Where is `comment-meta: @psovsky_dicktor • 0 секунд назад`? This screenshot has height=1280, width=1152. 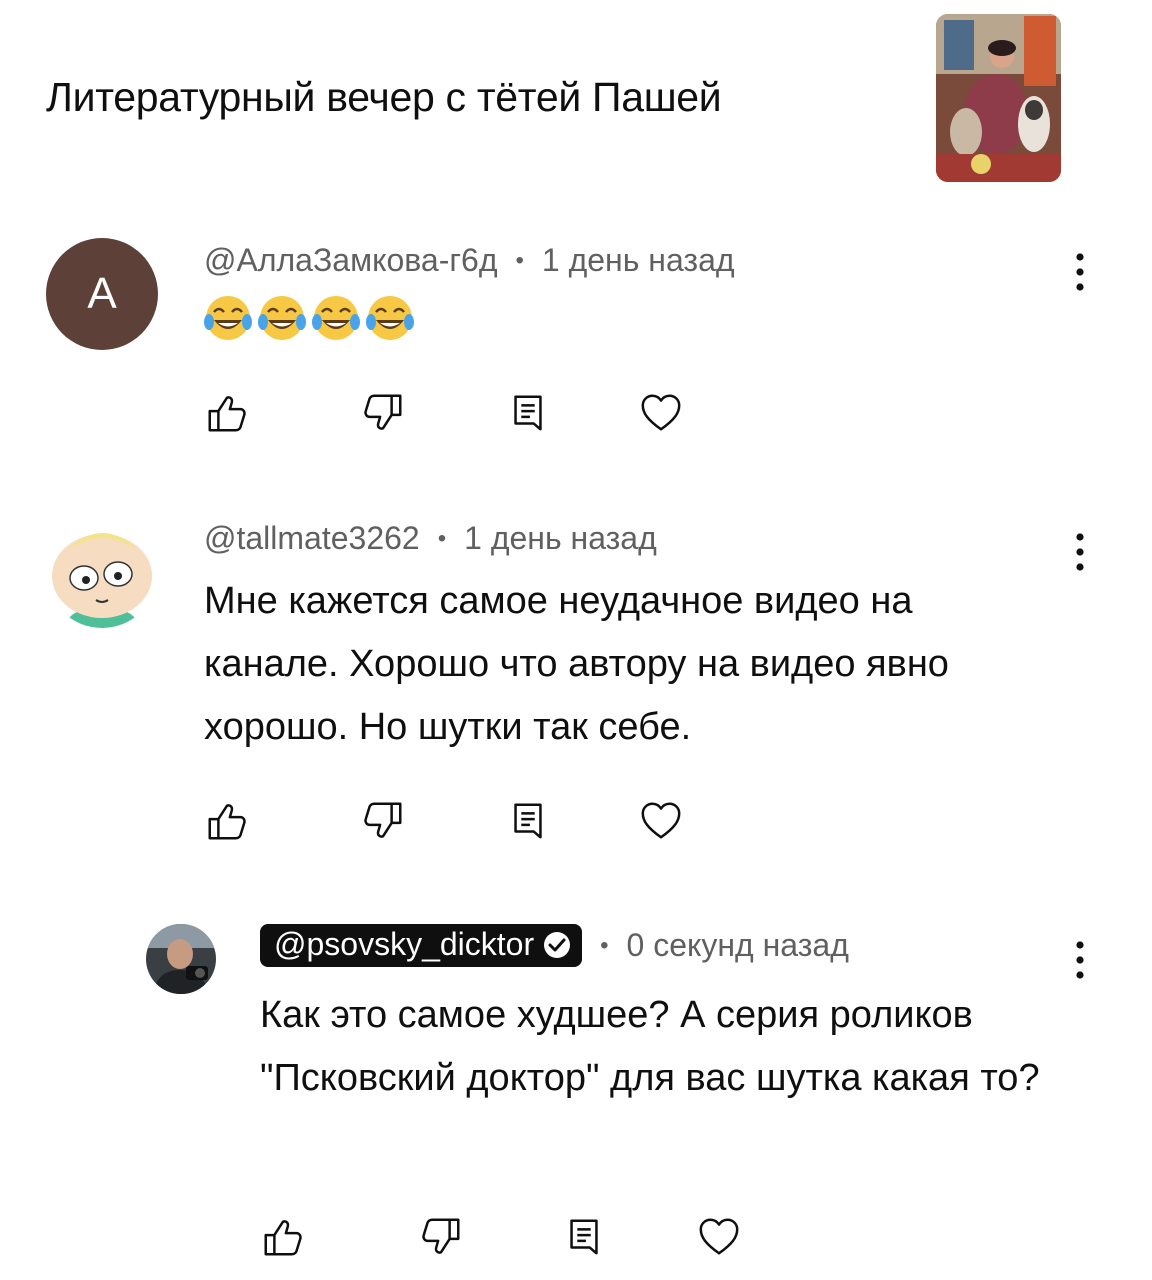 comment-meta: @psovsky_dicktor • 0 секунд назад is located at coordinates (554, 945).